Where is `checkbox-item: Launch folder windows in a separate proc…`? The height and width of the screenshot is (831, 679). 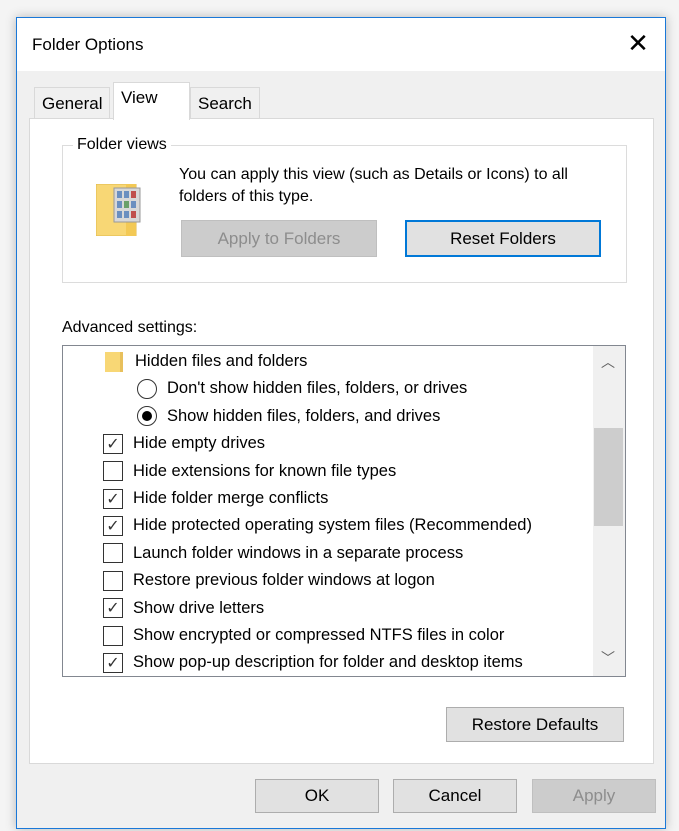 checkbox-item: Launch folder windows in a separate proc… is located at coordinates (283, 553).